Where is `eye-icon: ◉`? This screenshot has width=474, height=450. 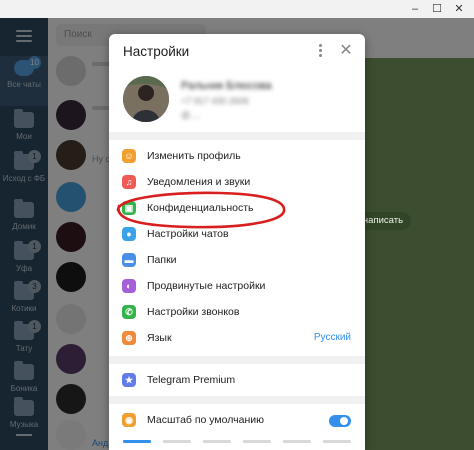 eye-icon: ◉ is located at coordinates (129, 420).